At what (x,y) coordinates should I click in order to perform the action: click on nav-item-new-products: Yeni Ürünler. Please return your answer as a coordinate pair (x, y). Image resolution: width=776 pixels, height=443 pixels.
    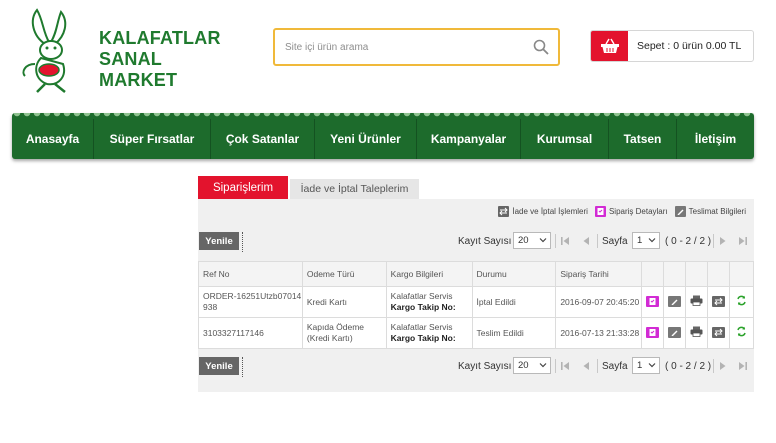
    Looking at the image, I should click on (366, 139).